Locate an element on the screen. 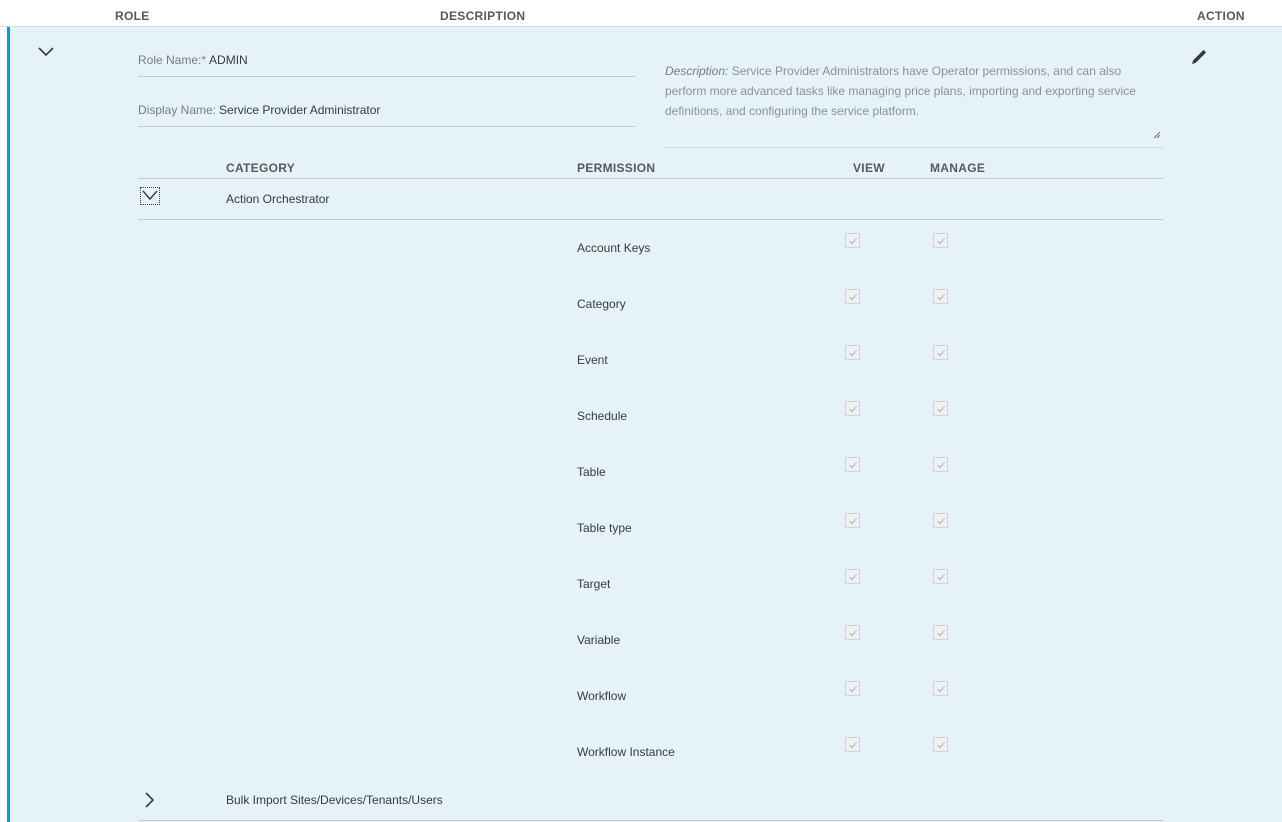 Image resolution: width=1282 pixels, height=822 pixels. chevron-right-icon is located at coordinates (150, 800).